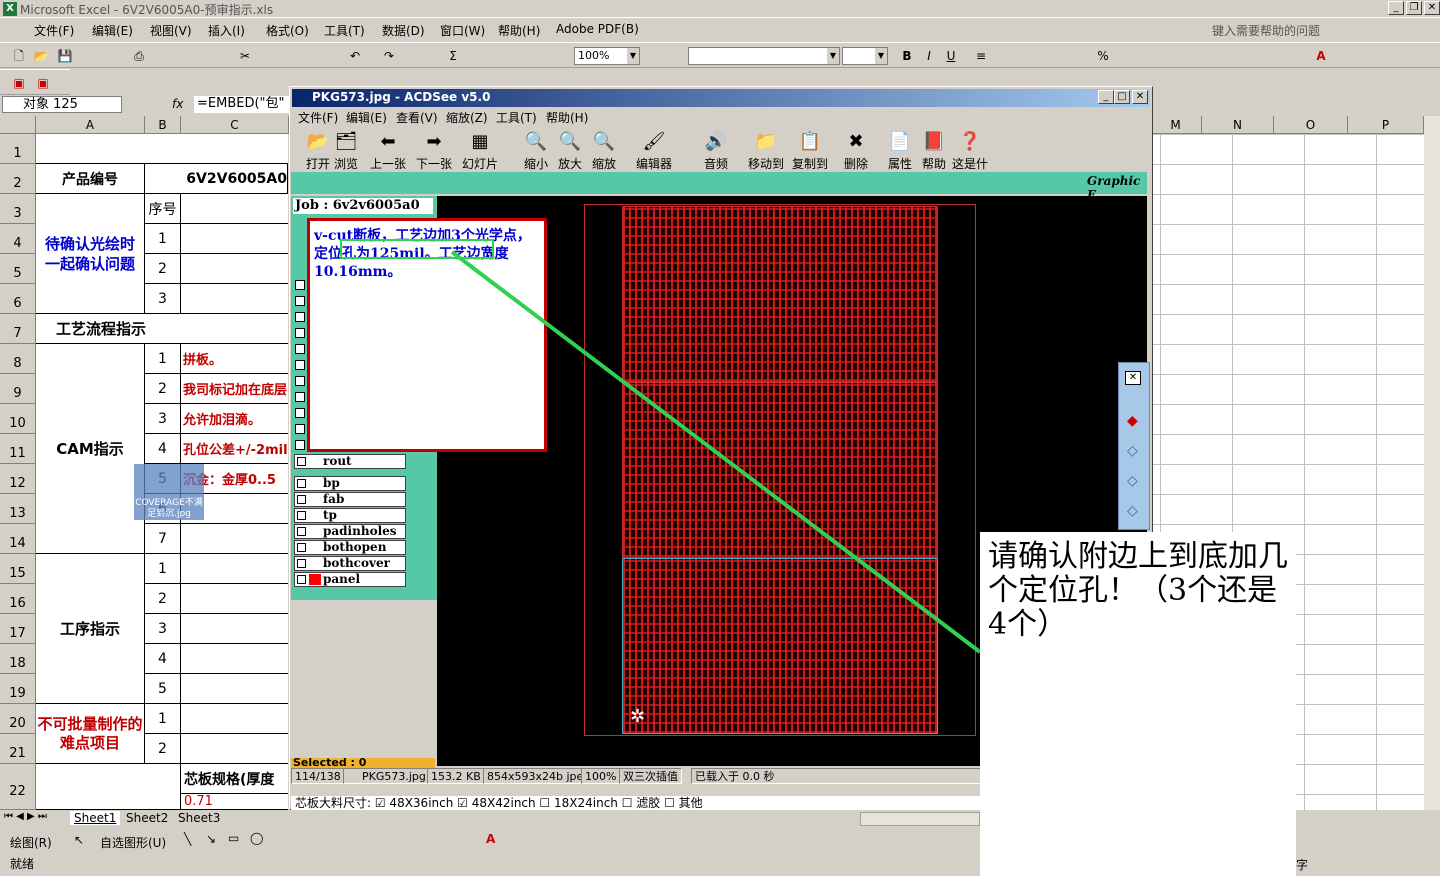 The height and width of the screenshot is (876, 1440). What do you see at coordinates (1138, 704) in the screenshot?
I see `callout-box: 请确认附边上到底加几个定位孔！（3个还是4个）` at bounding box center [1138, 704].